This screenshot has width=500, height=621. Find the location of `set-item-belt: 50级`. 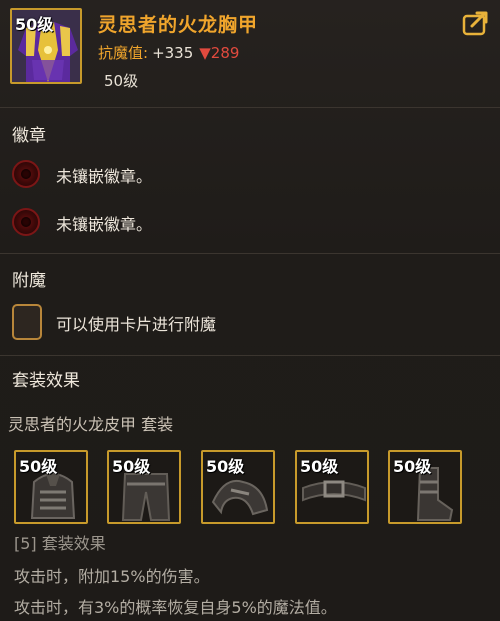

set-item-belt: 50级 is located at coordinates (332, 487).